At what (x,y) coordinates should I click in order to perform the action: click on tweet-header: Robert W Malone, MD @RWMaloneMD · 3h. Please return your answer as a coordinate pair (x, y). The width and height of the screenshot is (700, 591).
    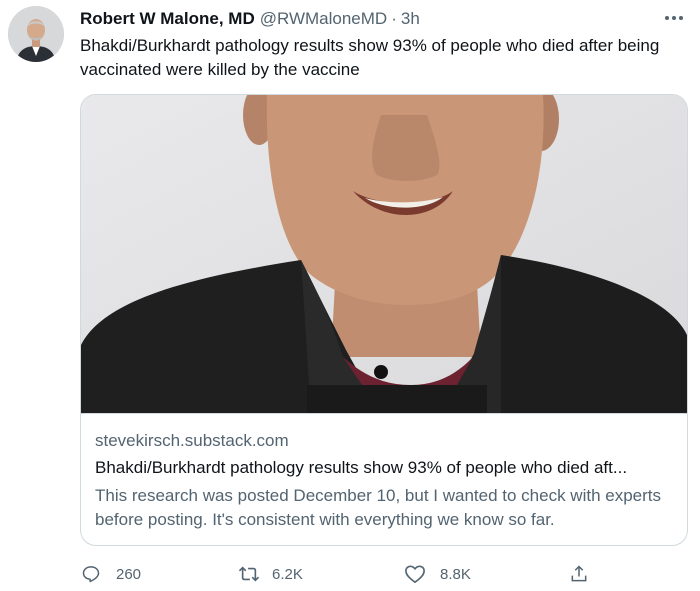
    Looking at the image, I should click on (250, 19).